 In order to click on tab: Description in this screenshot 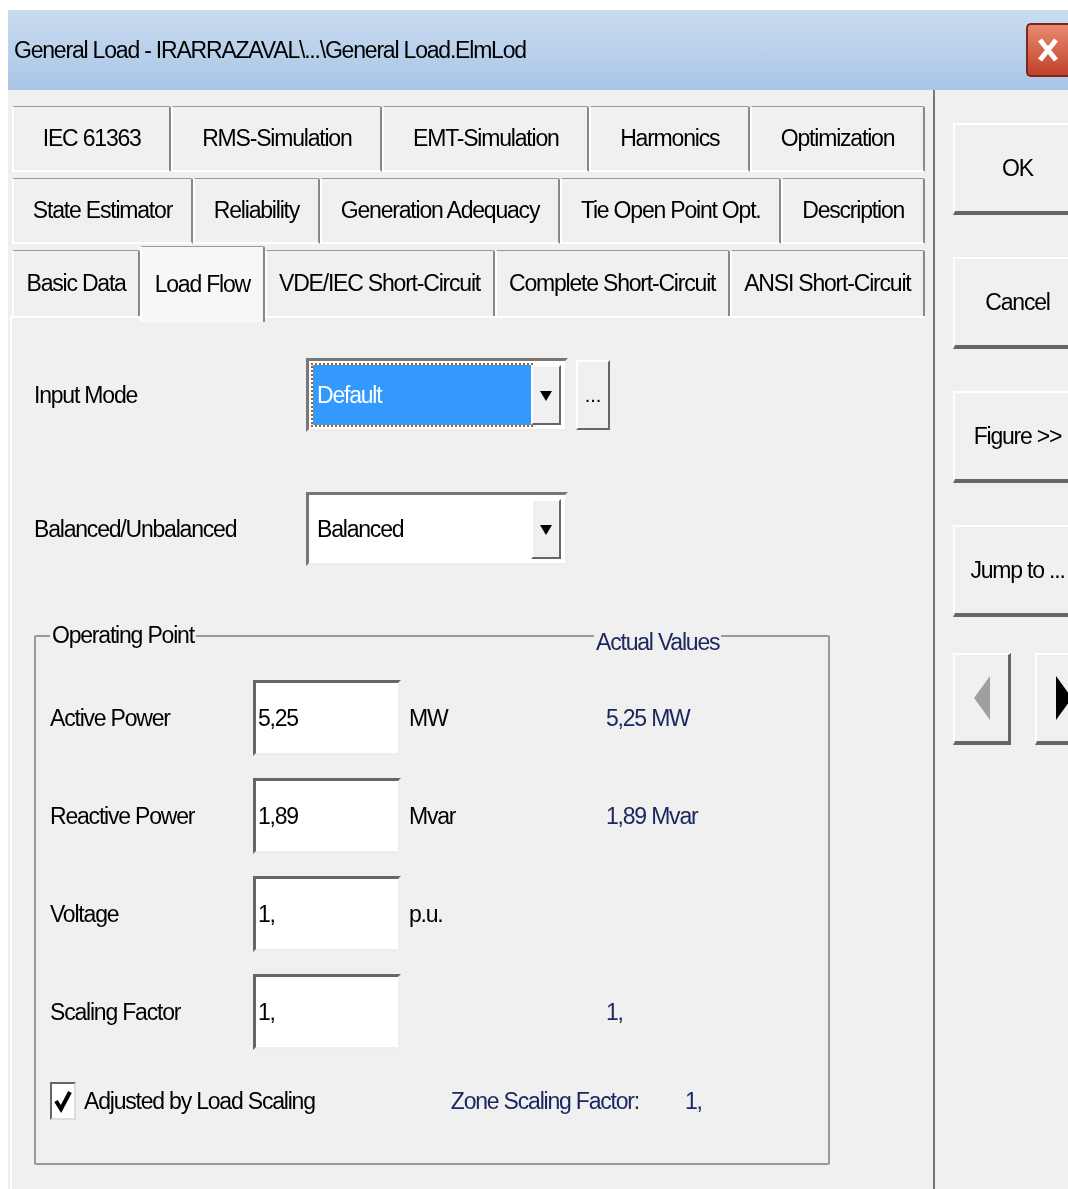, I will do `click(853, 211)`.